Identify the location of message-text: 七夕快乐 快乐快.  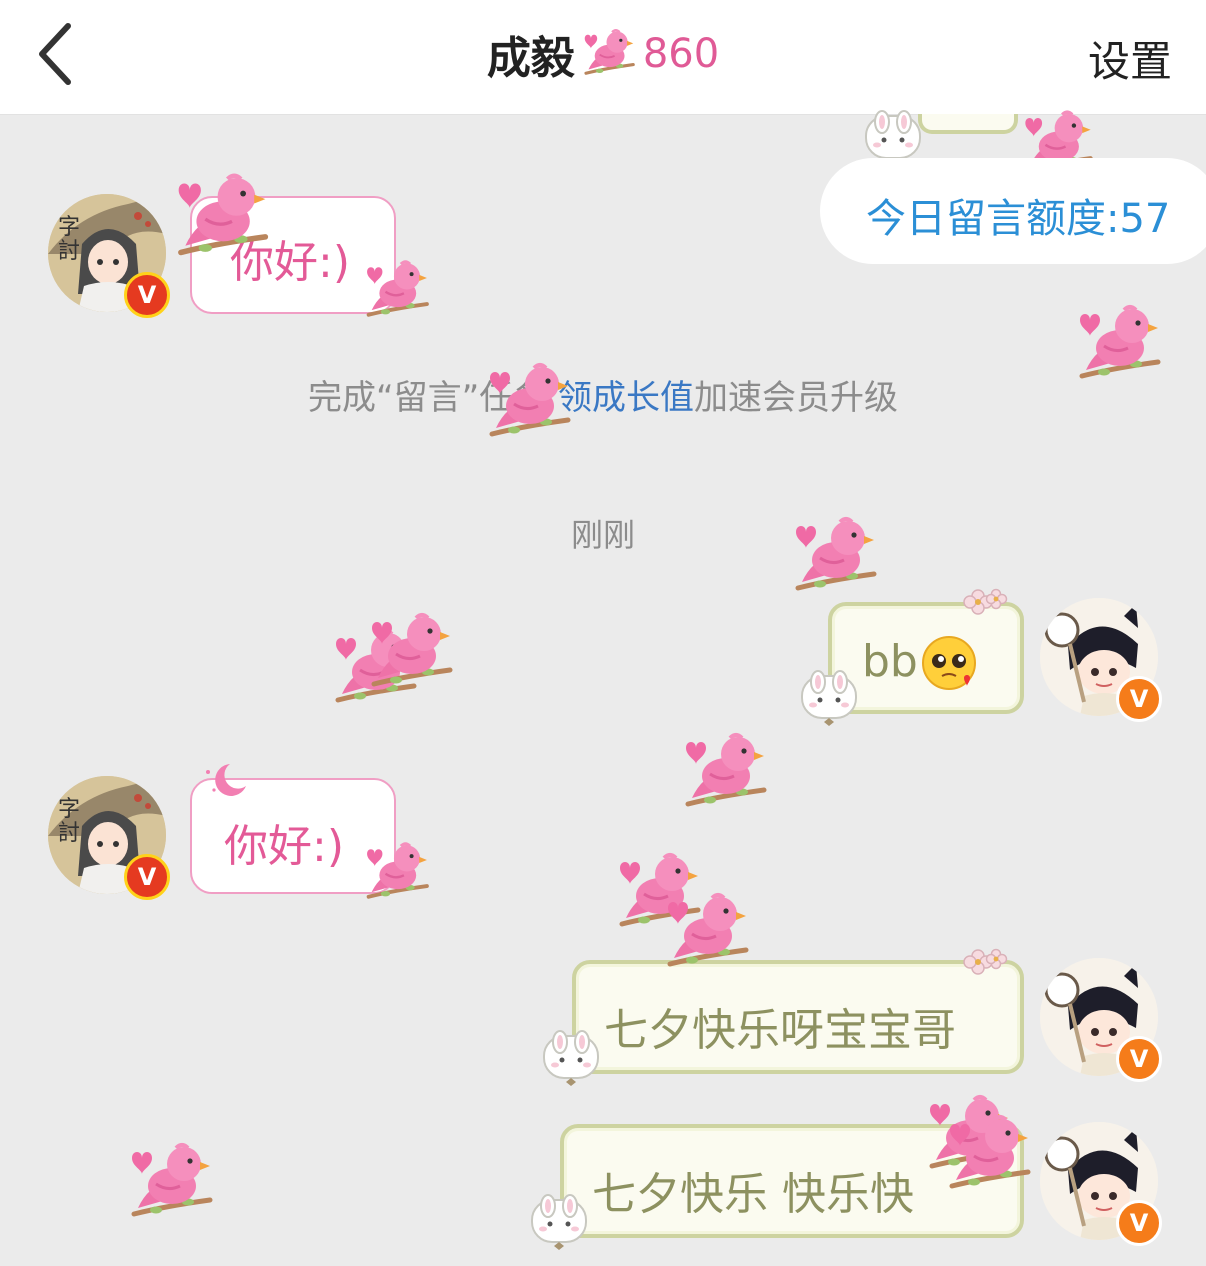
(753, 1194).